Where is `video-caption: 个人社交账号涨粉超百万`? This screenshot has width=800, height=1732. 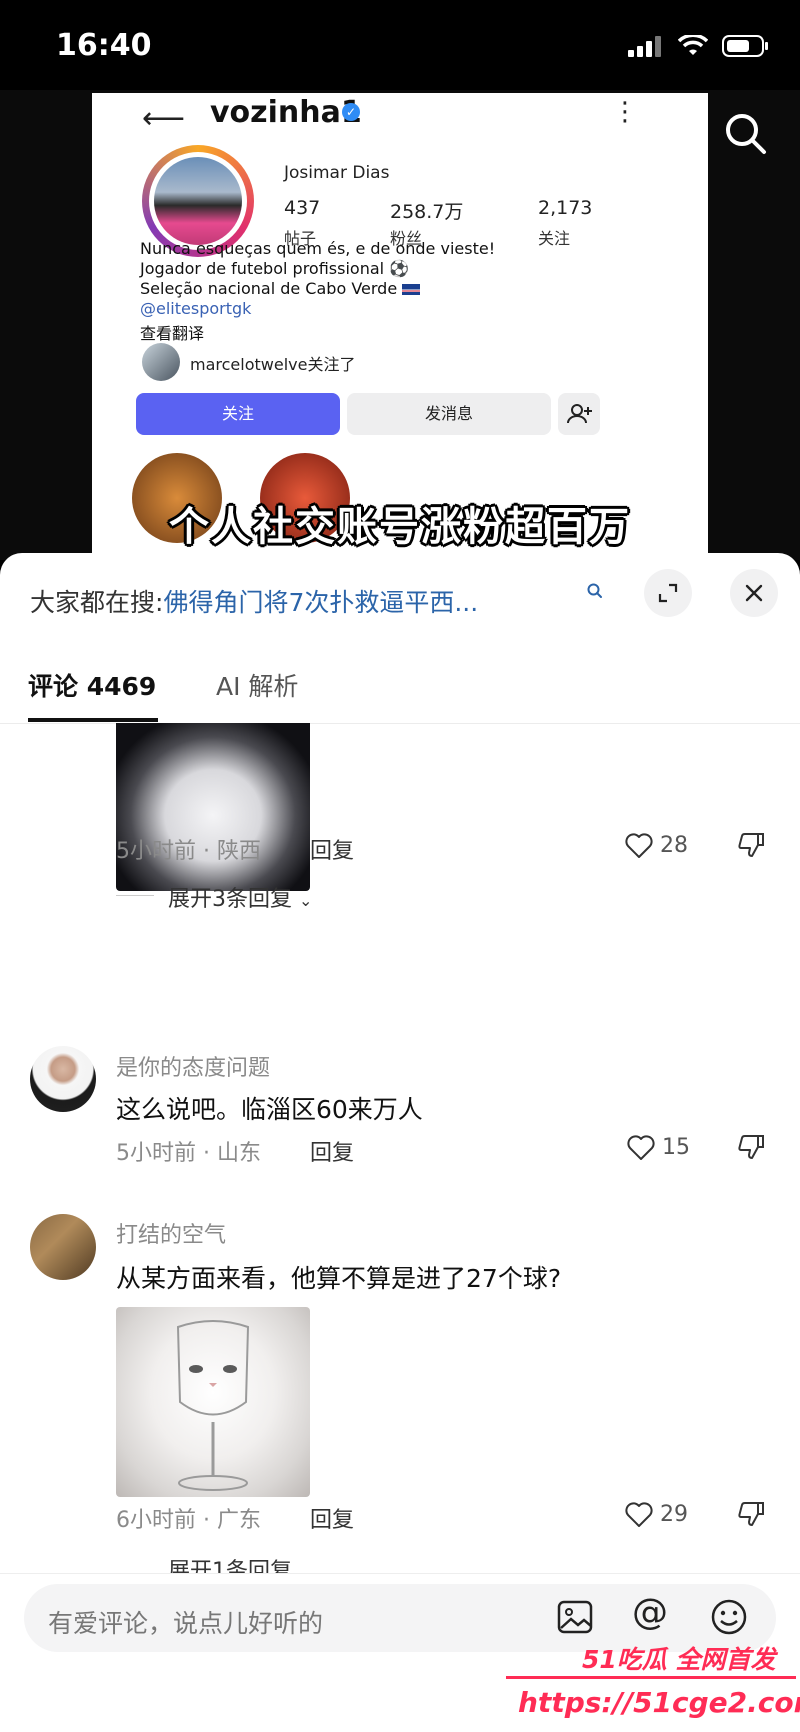 video-caption: 个人社交账号涨粉超百万 is located at coordinates (400, 527).